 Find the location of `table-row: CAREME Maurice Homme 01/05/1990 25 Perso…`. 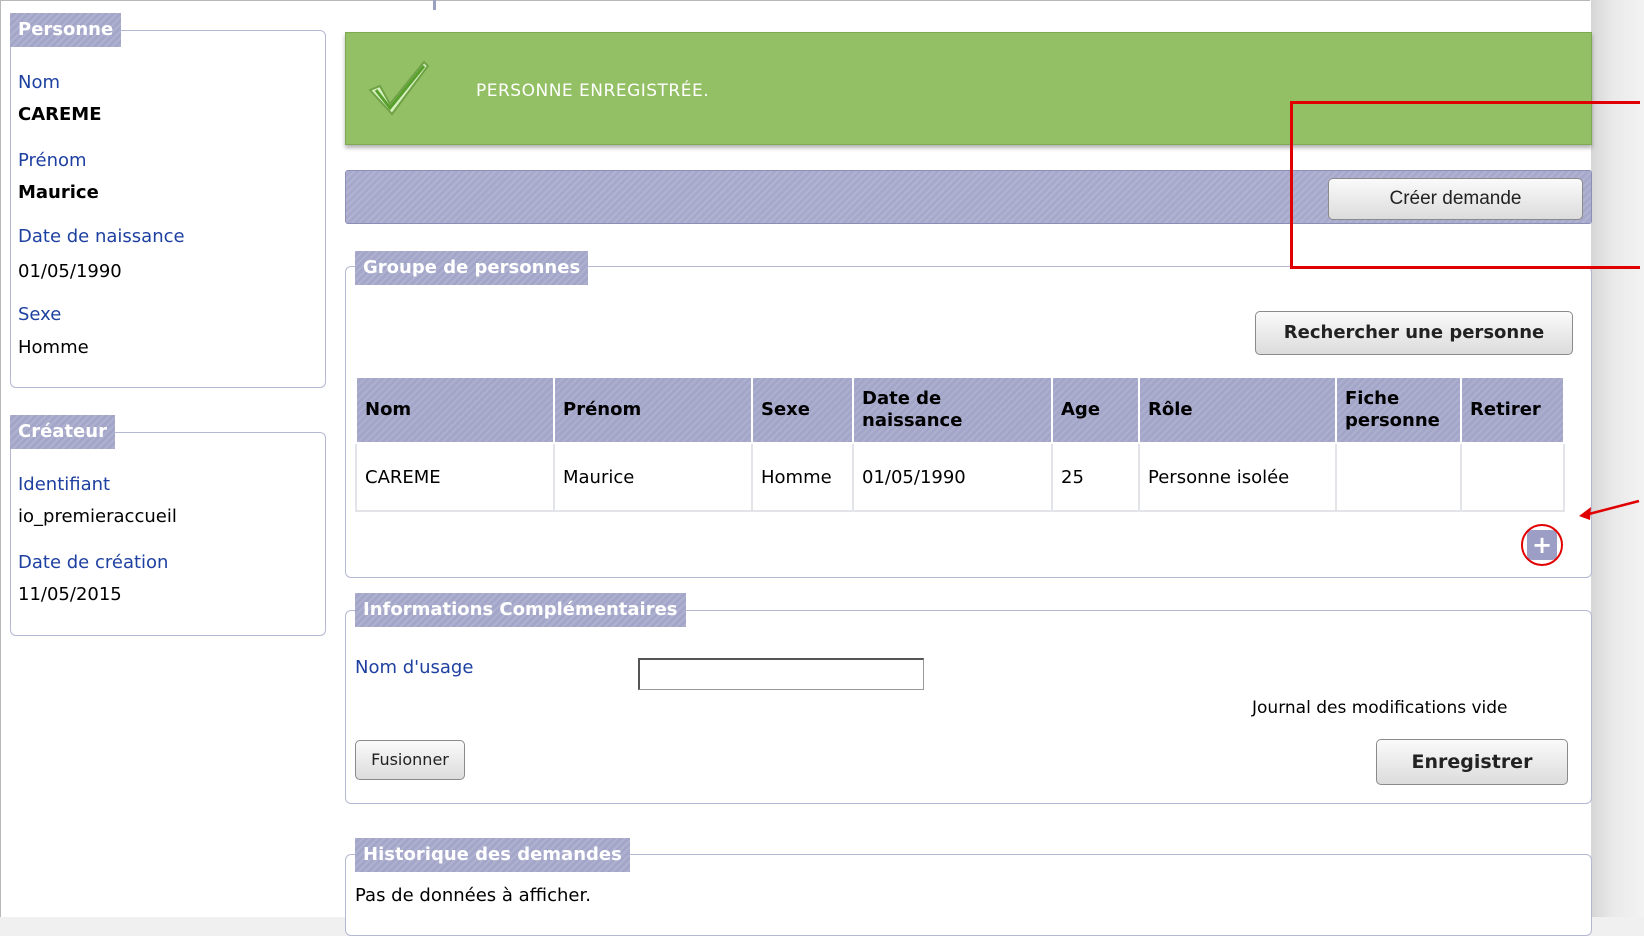

table-row: CAREME Maurice Homme 01/05/1990 25 Perso… is located at coordinates (960, 477).